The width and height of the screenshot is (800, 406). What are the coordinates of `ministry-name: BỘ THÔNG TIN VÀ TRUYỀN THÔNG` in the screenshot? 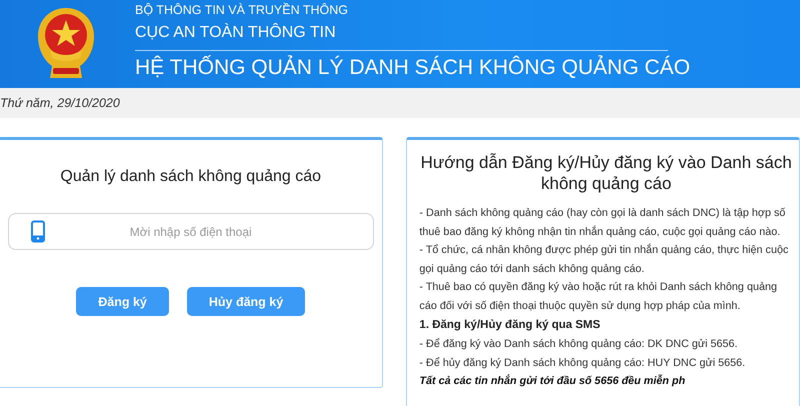 It's located at (242, 10).